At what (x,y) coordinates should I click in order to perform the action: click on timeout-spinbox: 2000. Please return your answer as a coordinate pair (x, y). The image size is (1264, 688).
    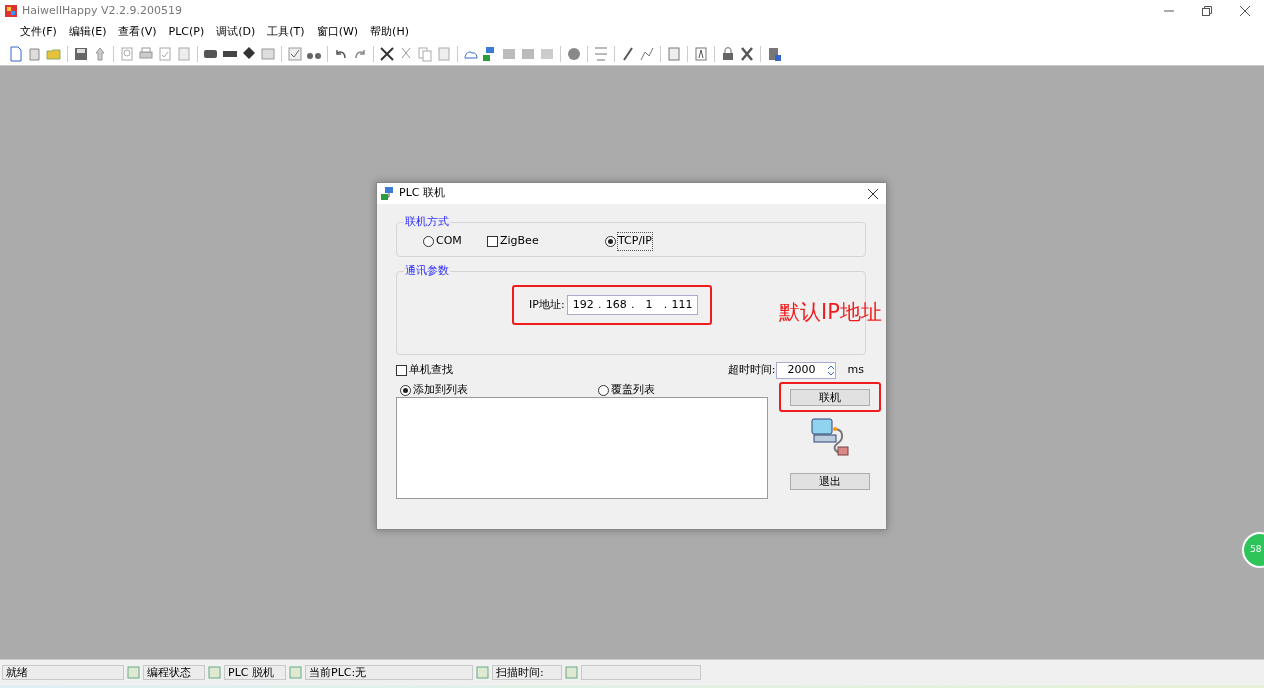
    Looking at the image, I should click on (805, 370).